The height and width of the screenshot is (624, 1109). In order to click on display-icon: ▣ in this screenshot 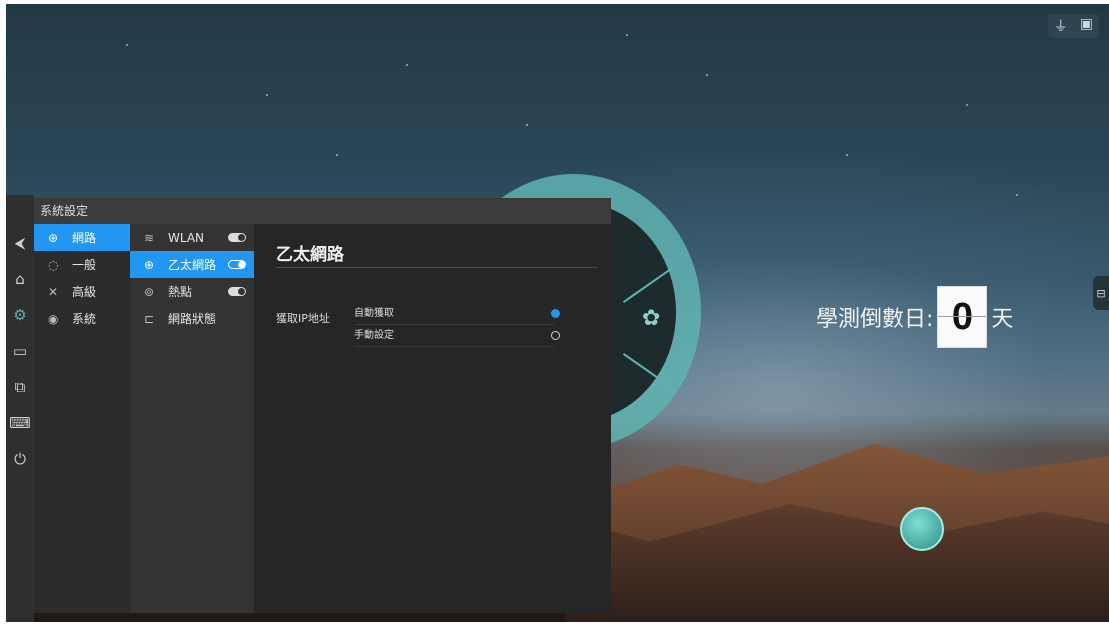, I will do `click(1086, 26)`.